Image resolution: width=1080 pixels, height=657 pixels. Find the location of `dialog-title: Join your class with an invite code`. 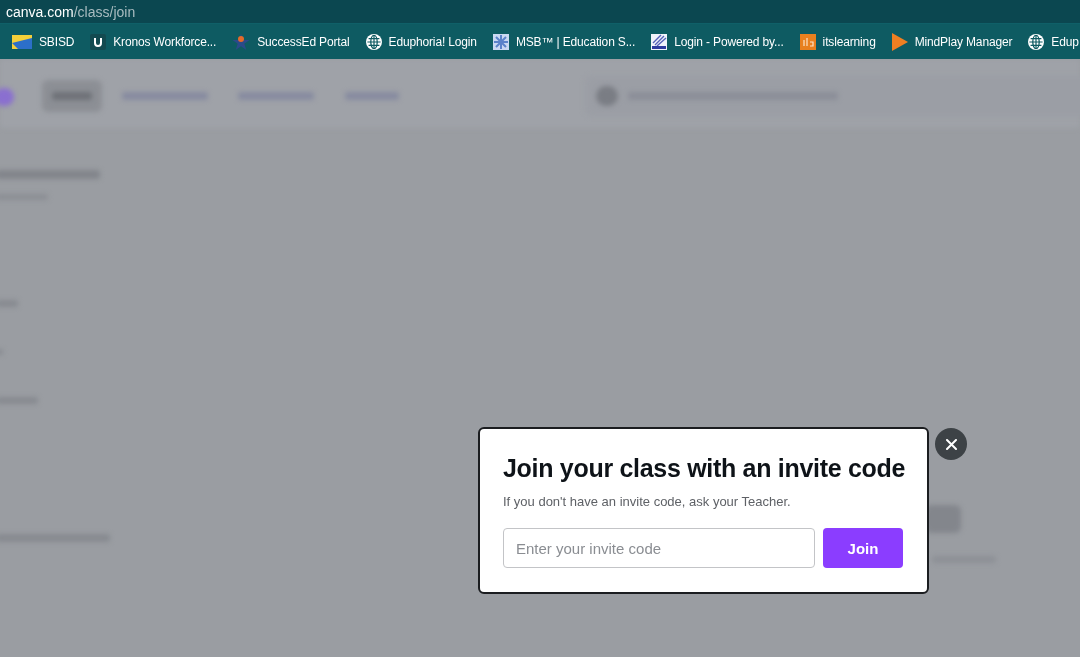

dialog-title: Join your class with an invite code is located at coordinates (704, 468).